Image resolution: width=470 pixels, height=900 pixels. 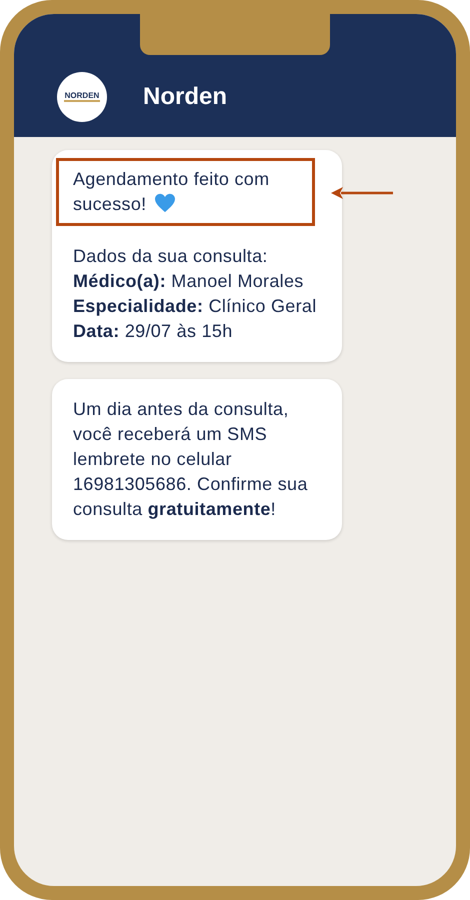 What do you see at coordinates (165, 203) in the screenshot?
I see `heart-icon` at bounding box center [165, 203].